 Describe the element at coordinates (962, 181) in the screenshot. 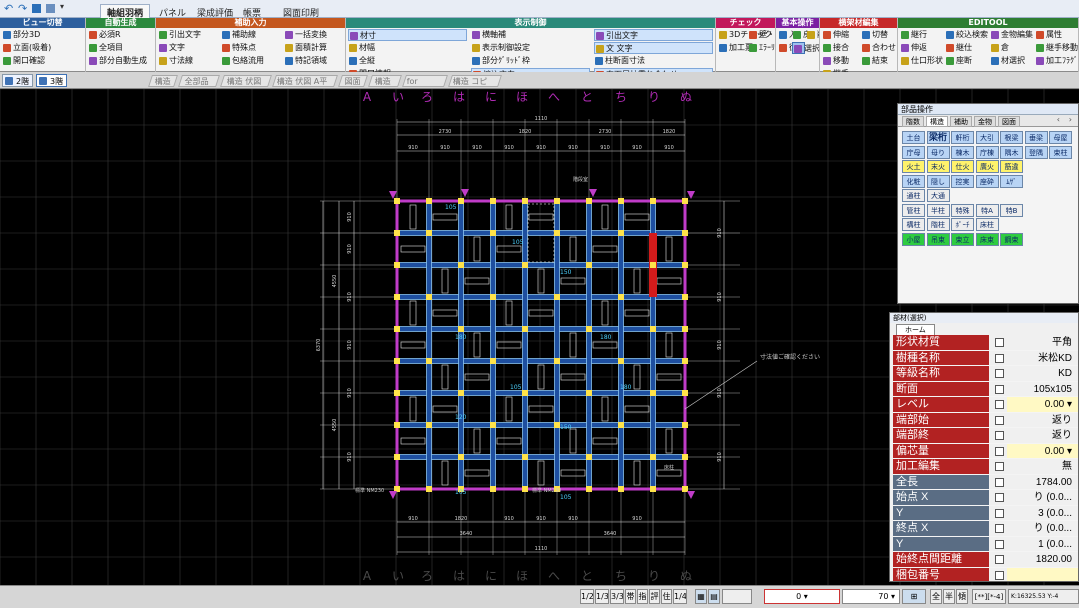

I see `part-button: 控実` at that location.